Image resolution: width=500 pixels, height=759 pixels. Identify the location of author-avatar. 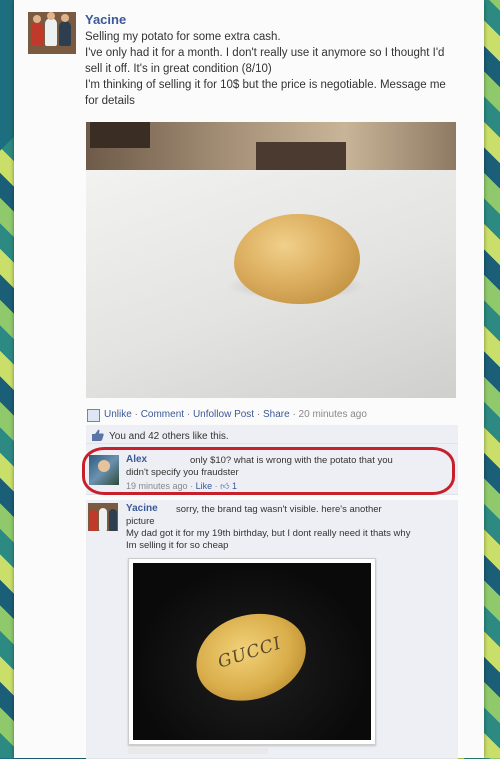
(52, 33).